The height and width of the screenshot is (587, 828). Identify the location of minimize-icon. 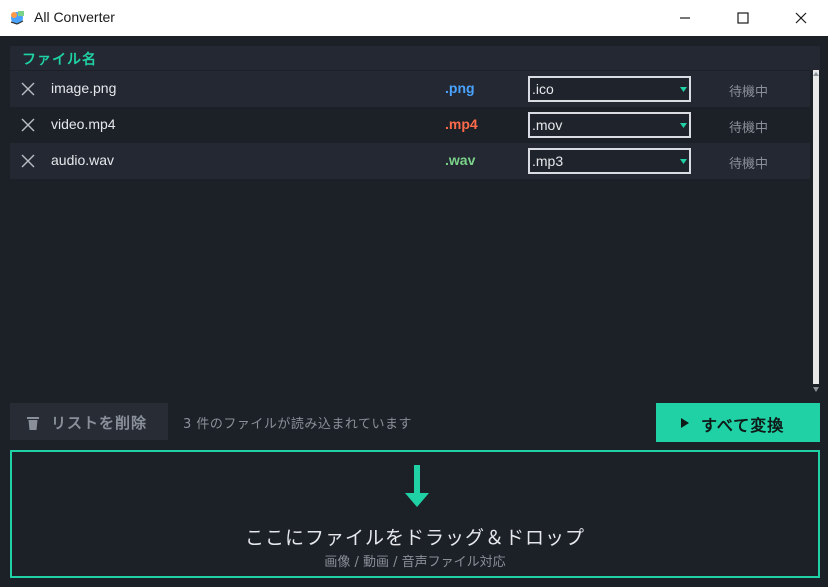
(685, 18).